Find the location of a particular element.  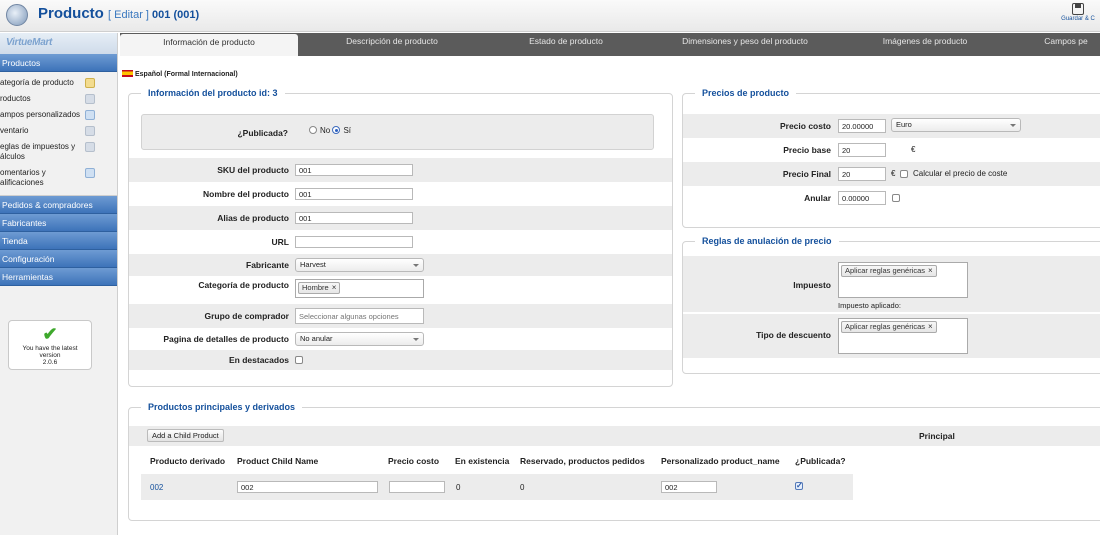

manufacturer-row: Fabricante Harvest is located at coordinates (400, 265).